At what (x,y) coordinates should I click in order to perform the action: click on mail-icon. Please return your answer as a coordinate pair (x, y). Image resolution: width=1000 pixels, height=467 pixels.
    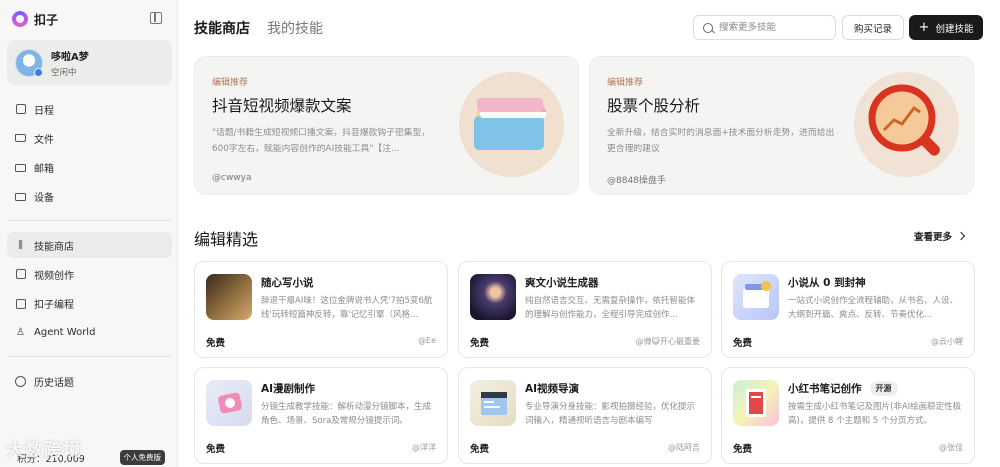
    Looking at the image, I should click on (20, 167).